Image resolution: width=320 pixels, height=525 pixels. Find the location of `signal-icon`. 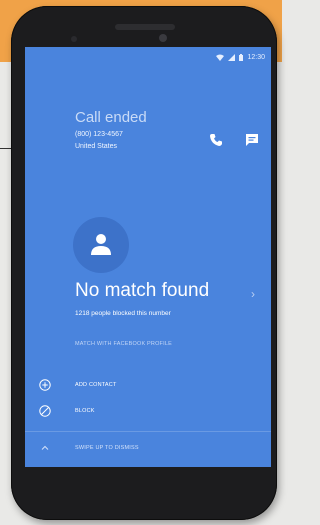

signal-icon is located at coordinates (232, 57).